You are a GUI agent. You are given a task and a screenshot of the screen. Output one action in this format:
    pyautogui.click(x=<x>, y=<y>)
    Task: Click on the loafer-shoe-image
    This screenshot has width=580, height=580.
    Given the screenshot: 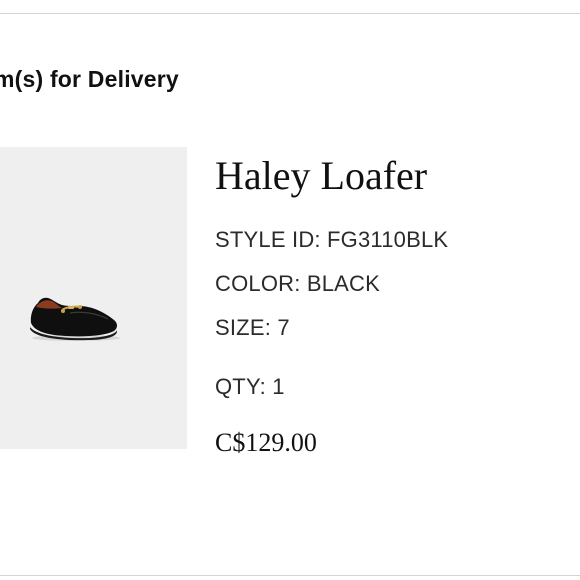 What is the action you would take?
    pyautogui.click(x=75, y=319)
    